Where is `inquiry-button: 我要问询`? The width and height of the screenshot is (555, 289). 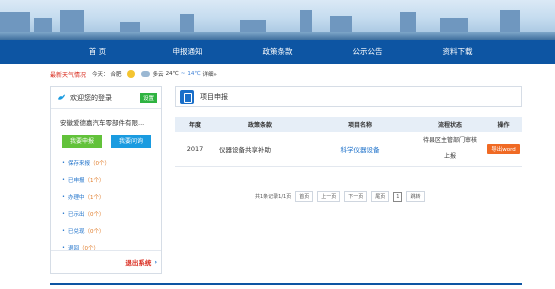 inquiry-button: 我要问询 is located at coordinates (131, 141).